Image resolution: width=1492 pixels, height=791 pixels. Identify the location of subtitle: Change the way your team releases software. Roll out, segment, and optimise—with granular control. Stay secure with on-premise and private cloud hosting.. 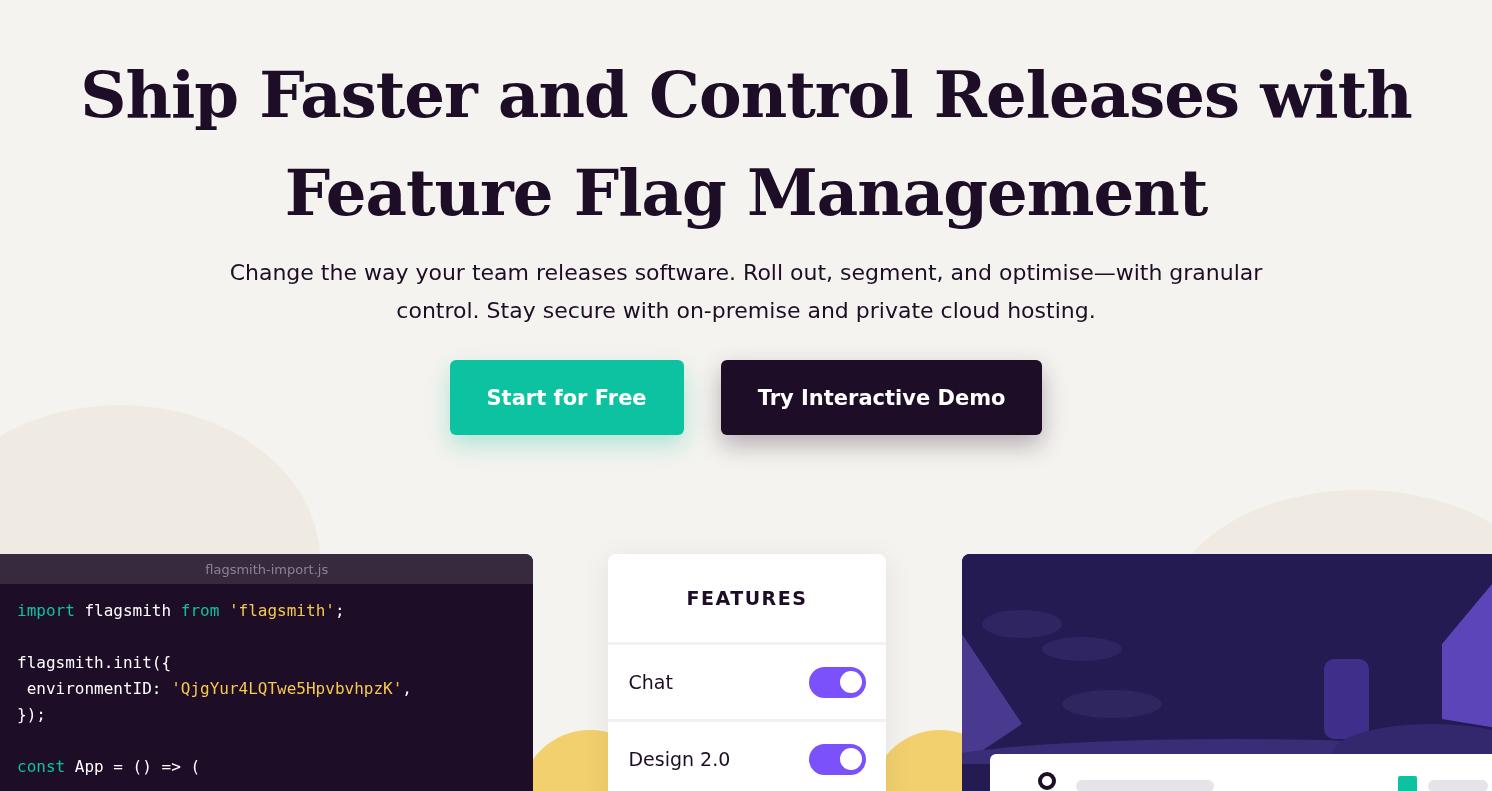
(746, 292).